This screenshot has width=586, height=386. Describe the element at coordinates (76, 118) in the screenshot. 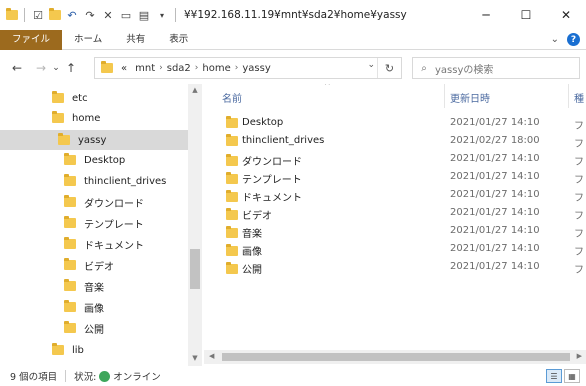

I see `tree-item-home: home` at that location.